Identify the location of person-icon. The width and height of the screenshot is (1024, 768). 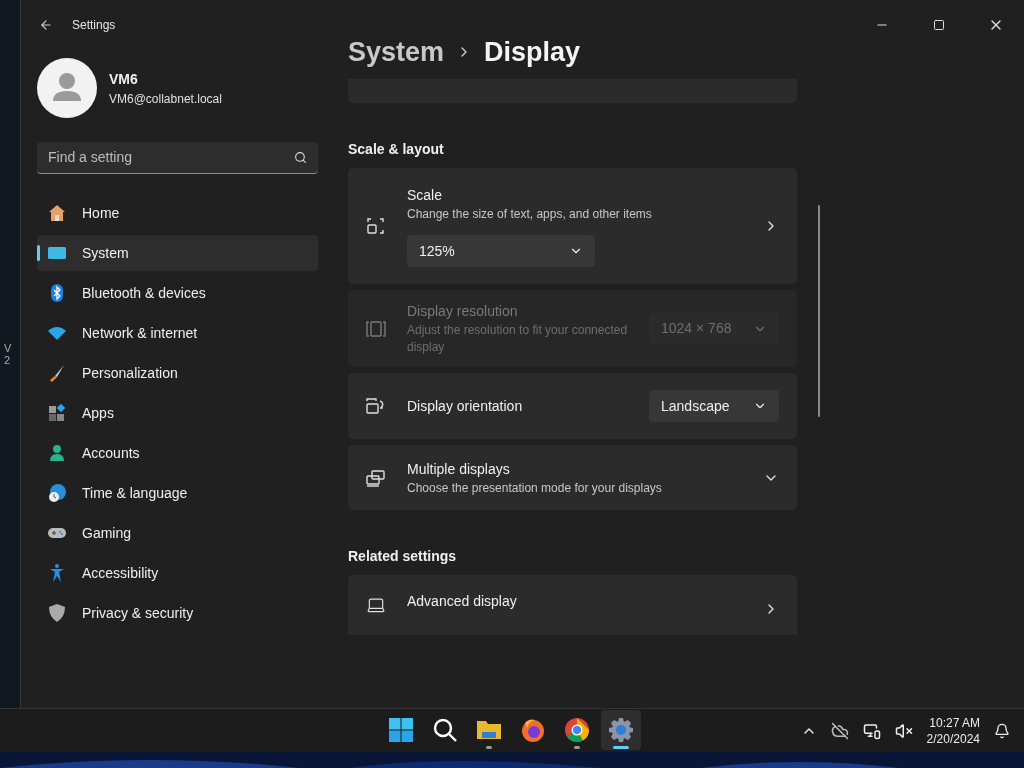
(57, 453).